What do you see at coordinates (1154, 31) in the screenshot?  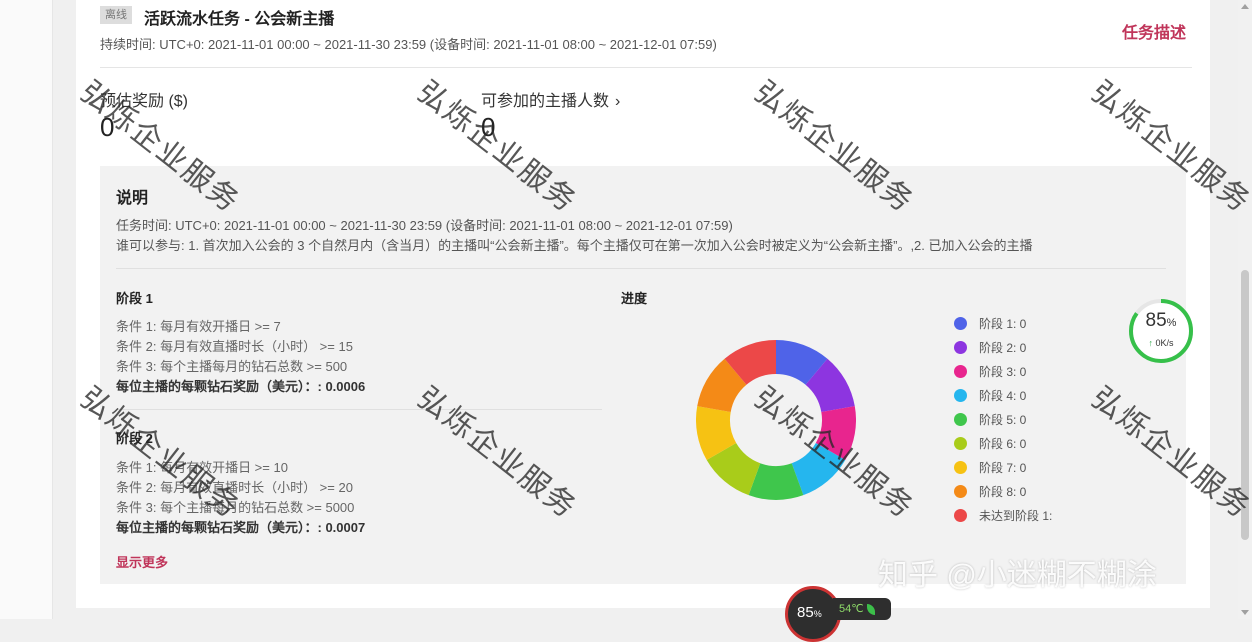 I see `task-description-link: 任务描述` at bounding box center [1154, 31].